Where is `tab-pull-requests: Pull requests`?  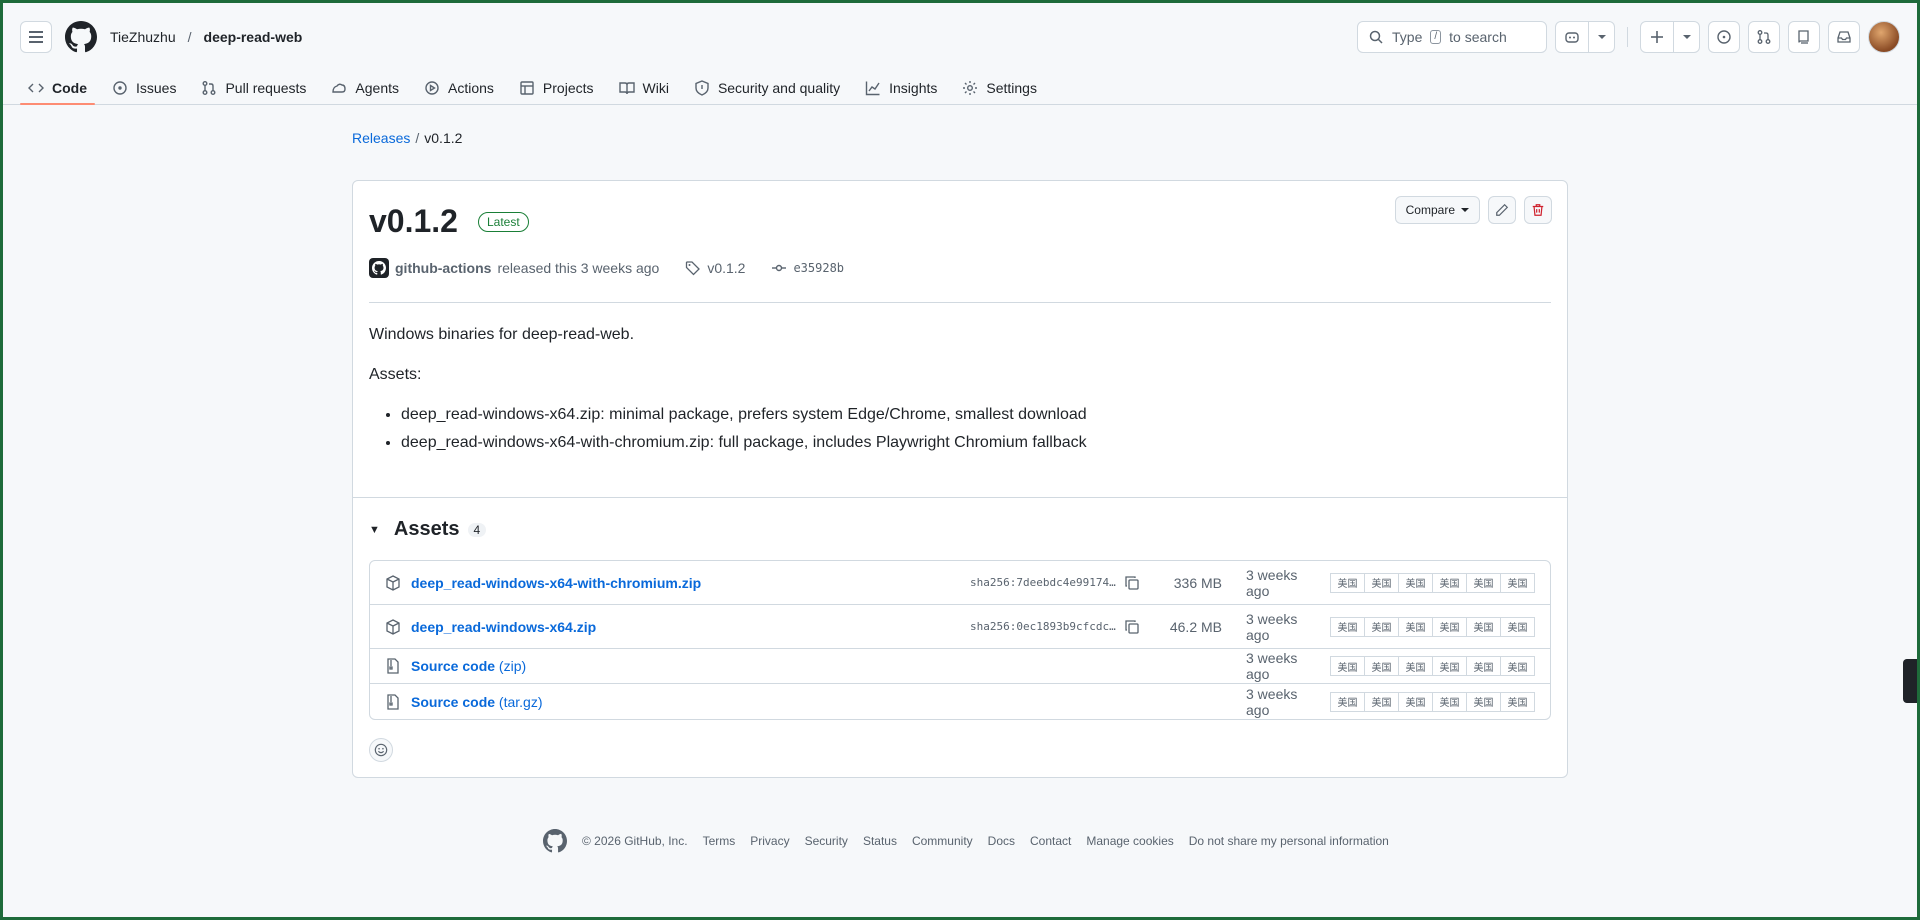
tab-pull-requests: Pull requests is located at coordinates (253, 87).